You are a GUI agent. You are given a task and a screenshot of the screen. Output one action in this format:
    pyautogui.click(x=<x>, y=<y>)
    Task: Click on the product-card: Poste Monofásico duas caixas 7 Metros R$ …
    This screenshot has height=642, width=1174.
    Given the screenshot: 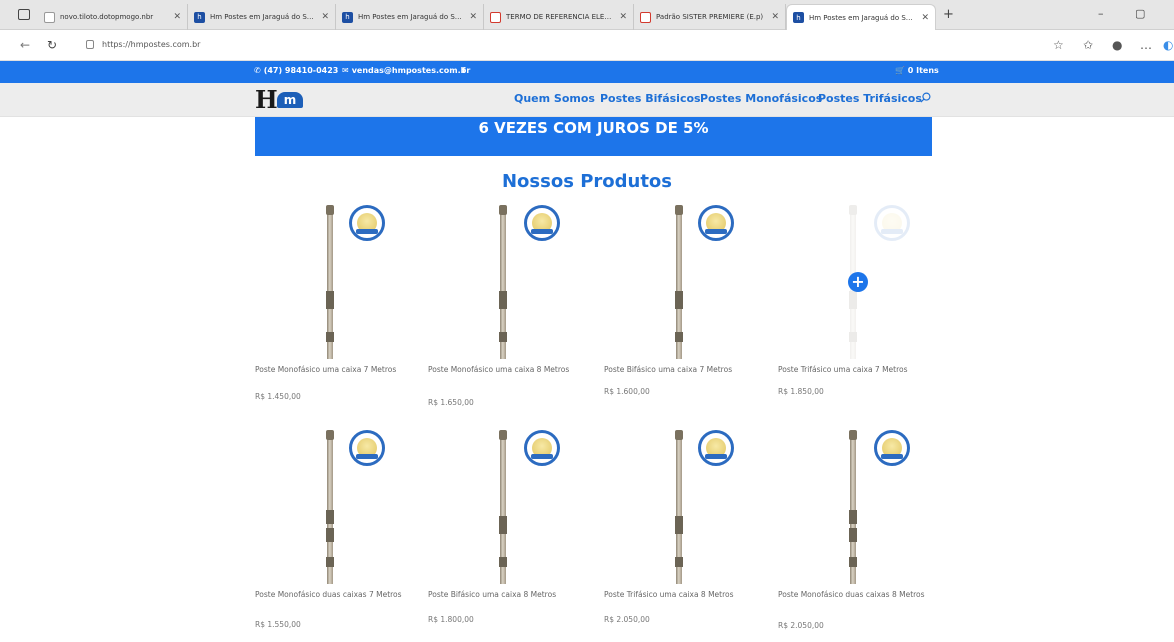 What is the action you would take?
    pyautogui.click(x=335, y=529)
    